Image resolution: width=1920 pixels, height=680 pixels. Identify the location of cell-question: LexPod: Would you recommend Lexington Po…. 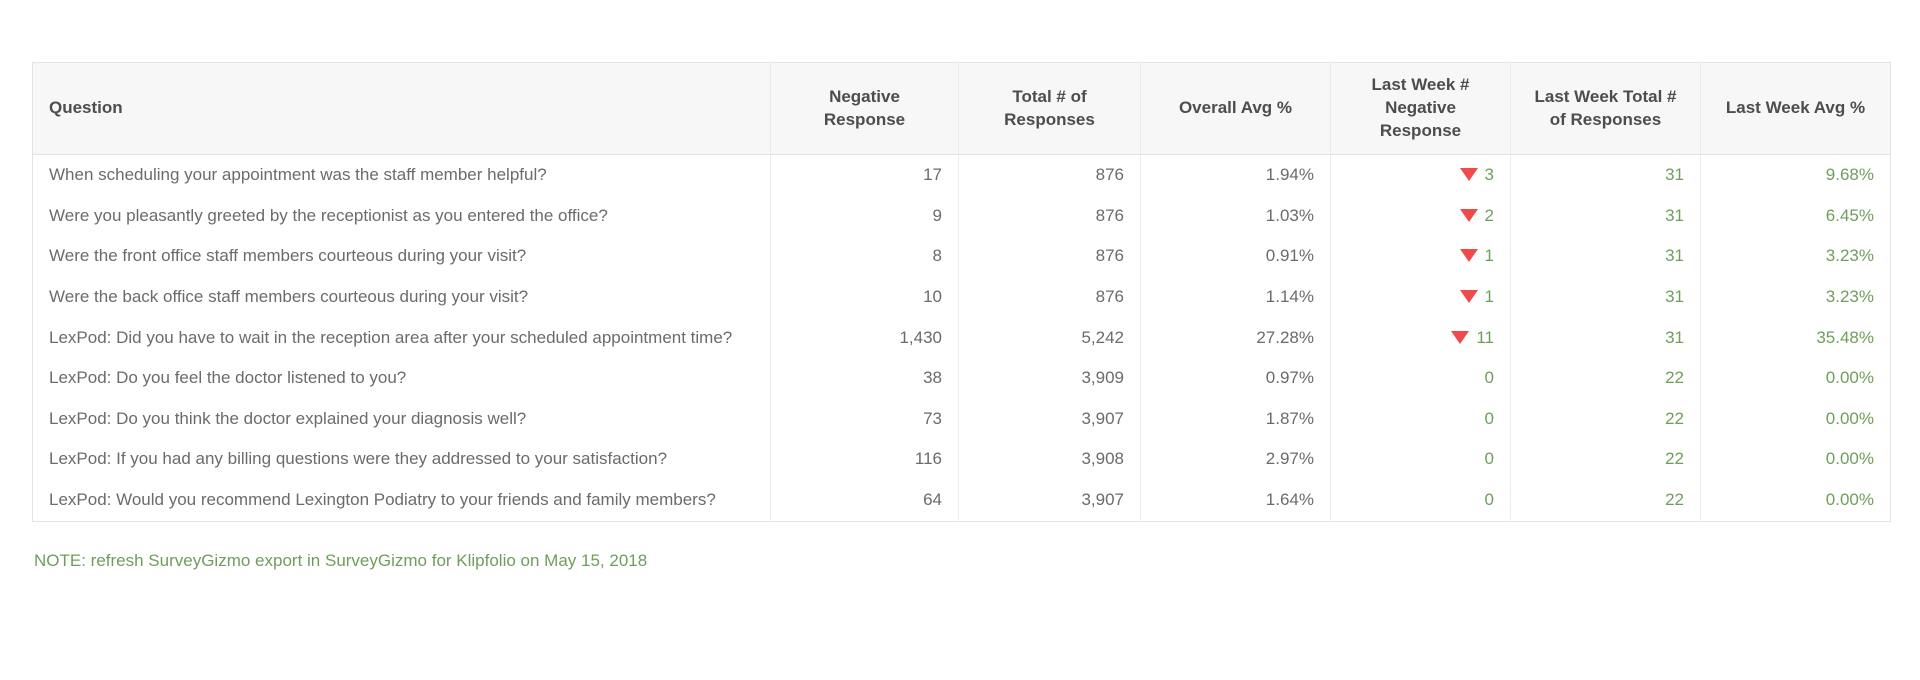
(401, 501).